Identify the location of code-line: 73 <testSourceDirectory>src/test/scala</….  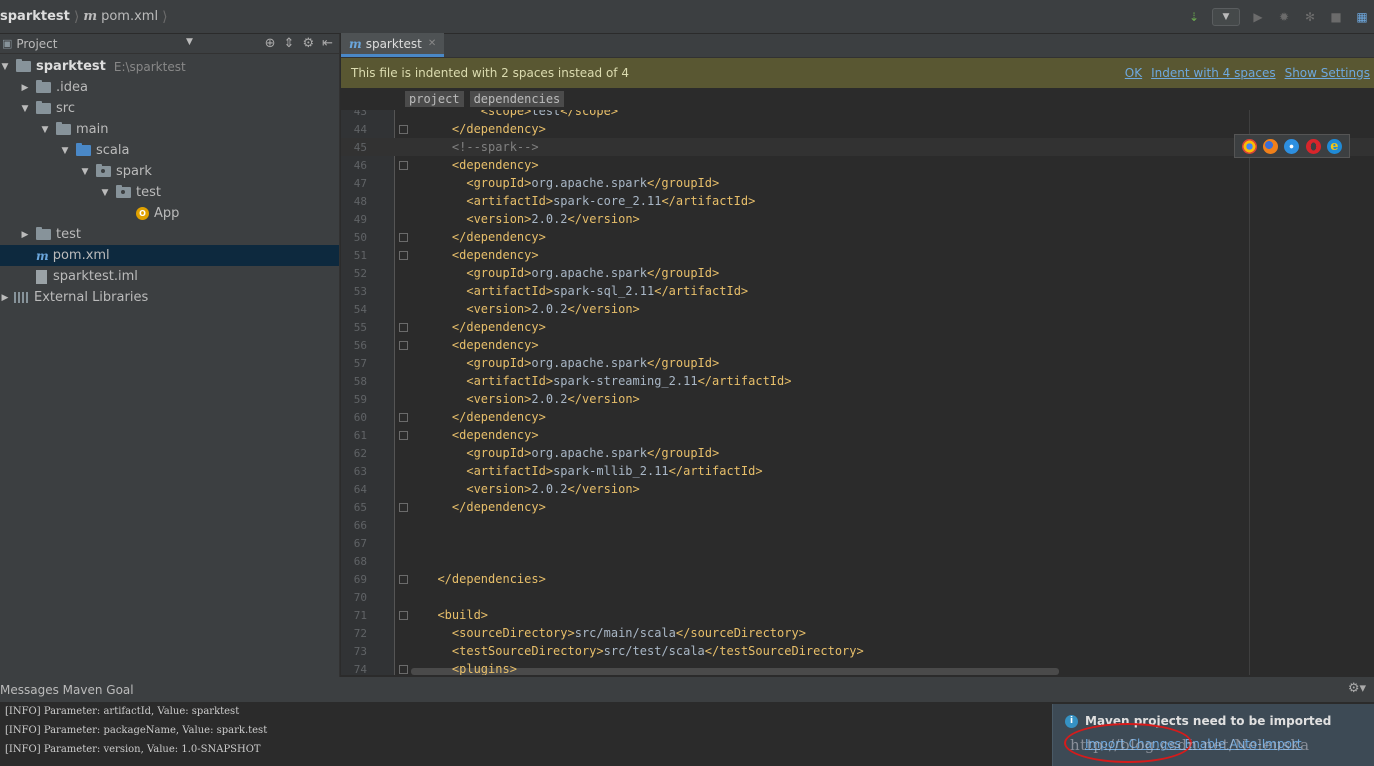
(857, 651).